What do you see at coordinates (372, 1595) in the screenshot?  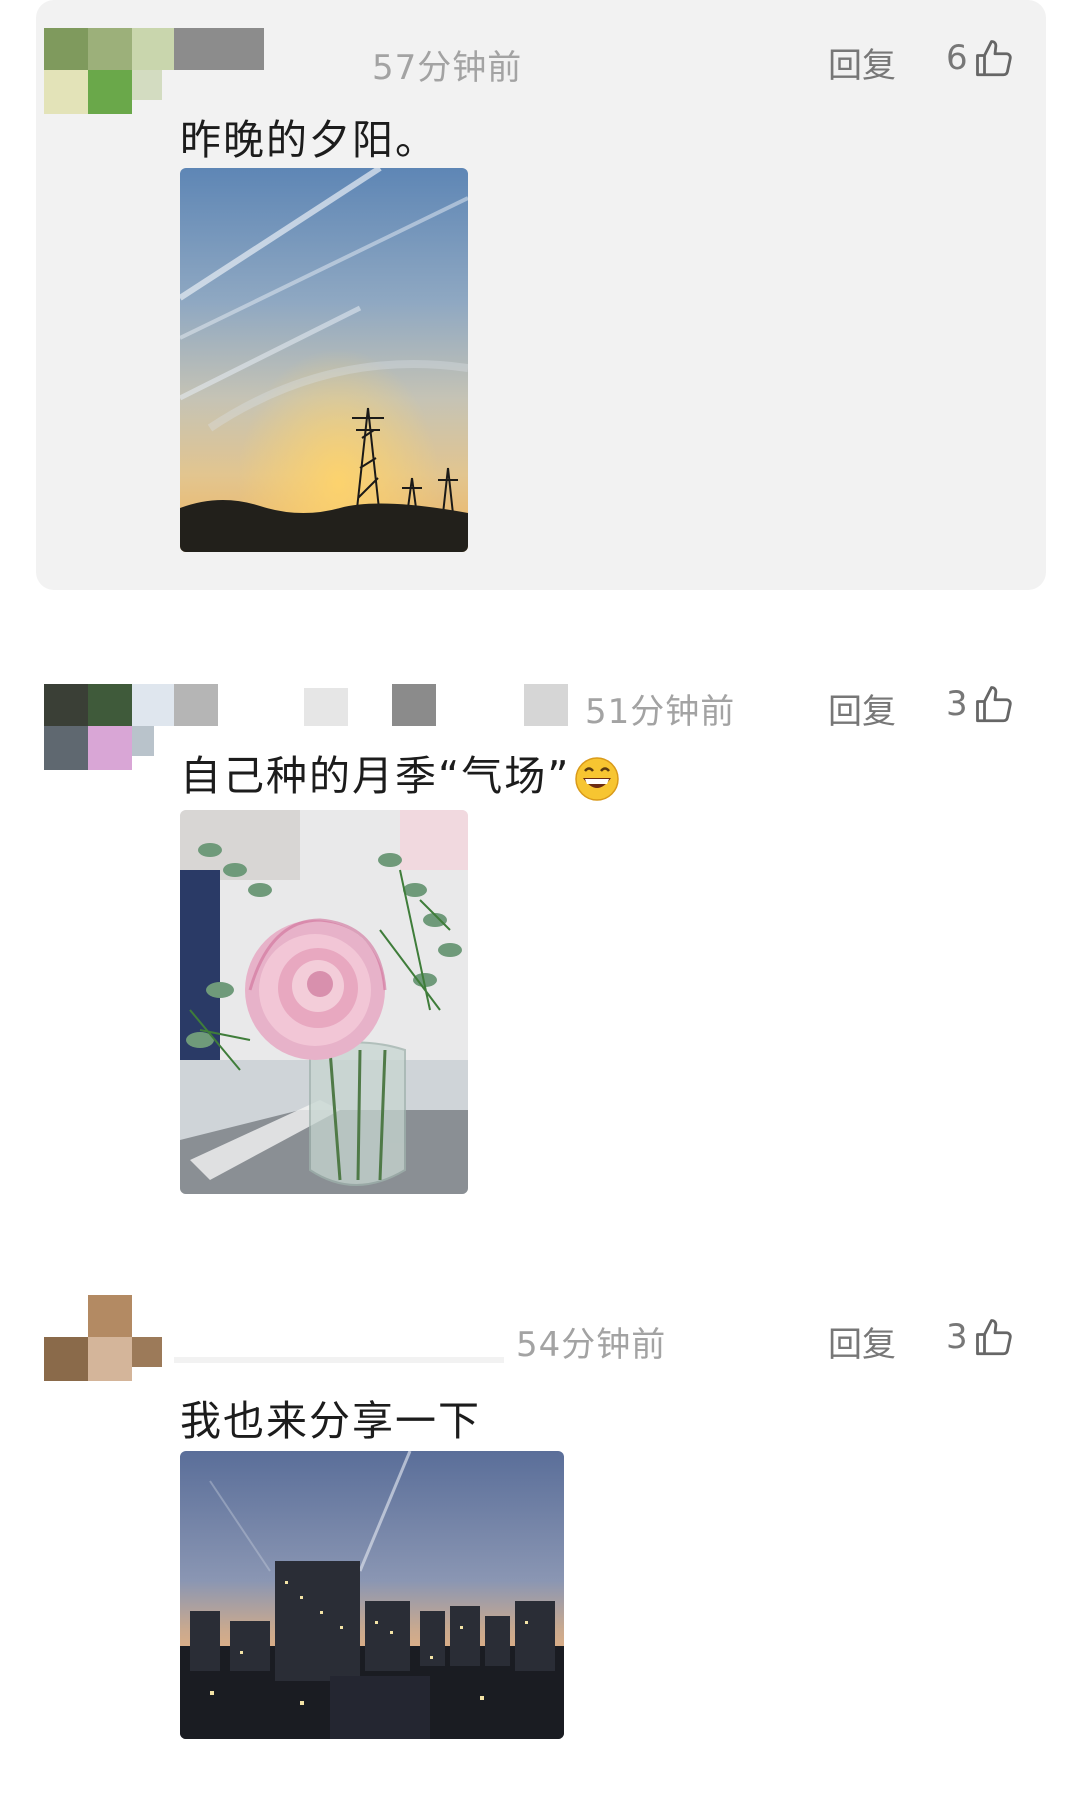 I see `city-dusk-skyline-photo` at bounding box center [372, 1595].